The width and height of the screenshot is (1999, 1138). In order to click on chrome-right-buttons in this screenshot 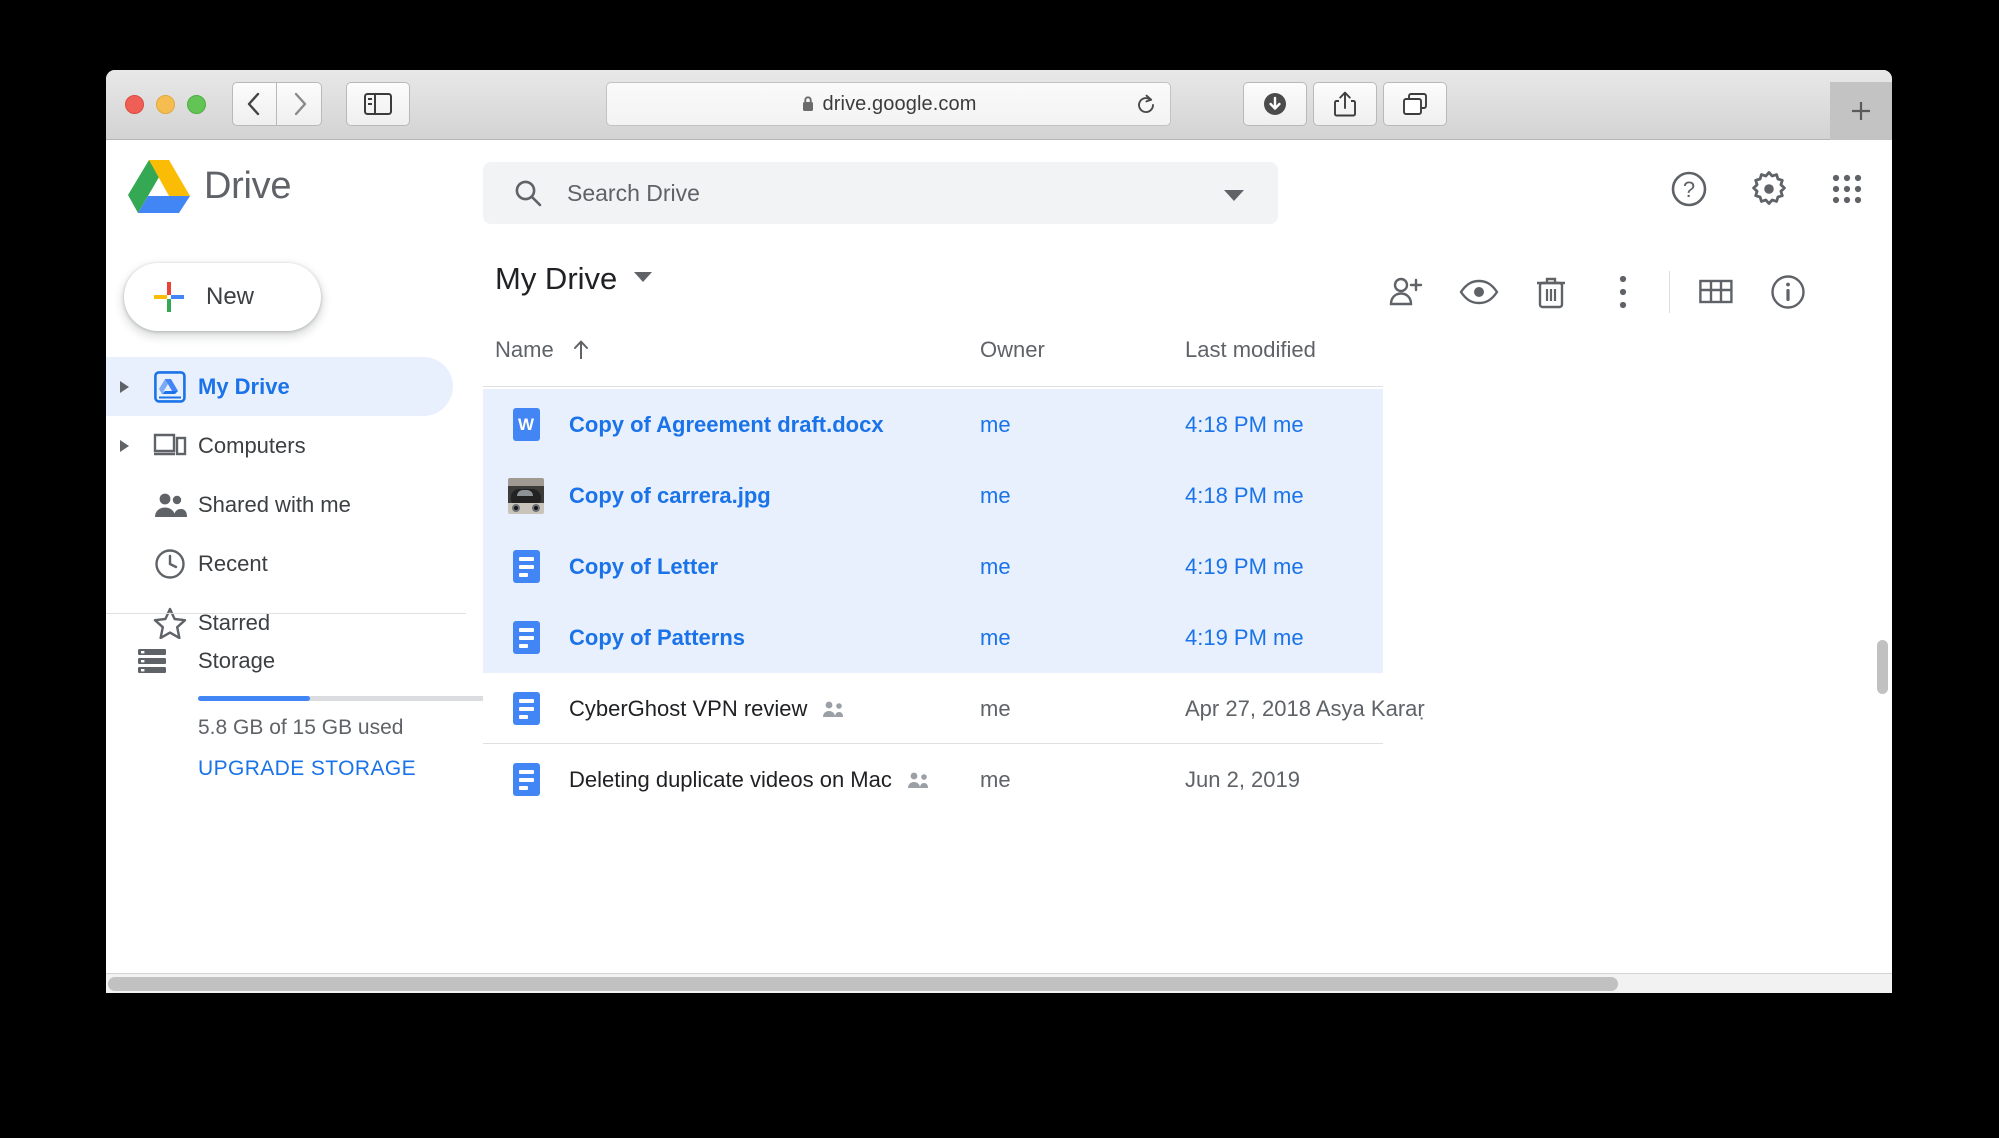, I will do `click(1345, 104)`.